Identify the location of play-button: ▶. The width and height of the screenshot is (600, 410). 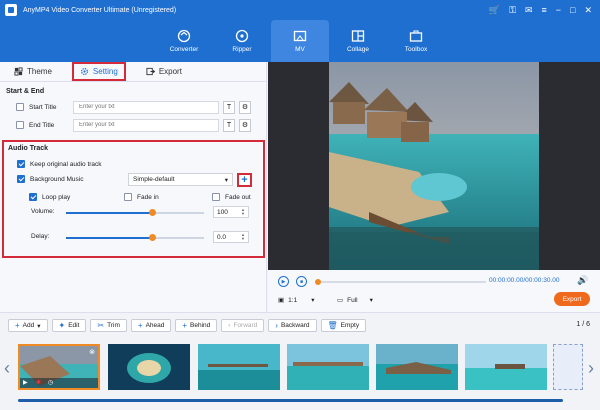
(283, 281).